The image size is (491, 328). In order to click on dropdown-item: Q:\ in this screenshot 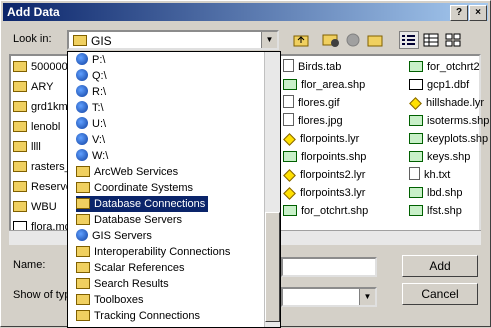, I will do `click(93, 76)`.